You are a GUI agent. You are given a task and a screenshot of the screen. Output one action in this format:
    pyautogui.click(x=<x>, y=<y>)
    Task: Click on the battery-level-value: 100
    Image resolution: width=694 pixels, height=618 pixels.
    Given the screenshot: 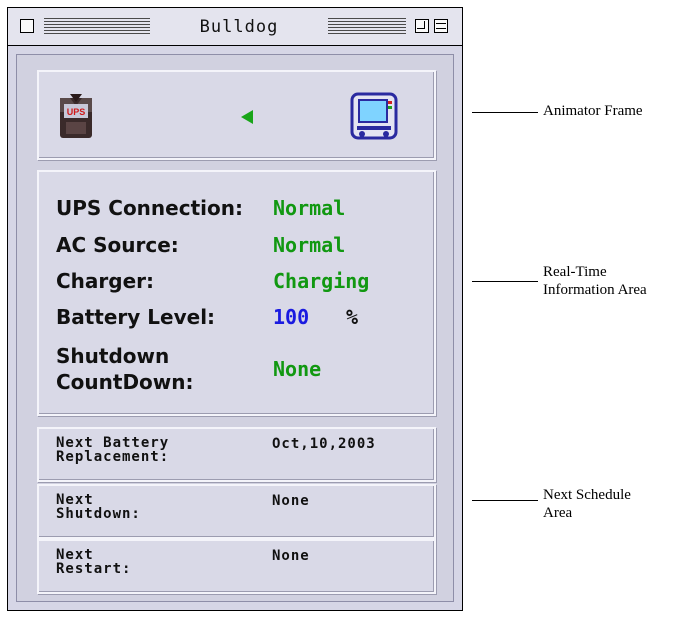 What is the action you would take?
    pyautogui.click(x=291, y=317)
    